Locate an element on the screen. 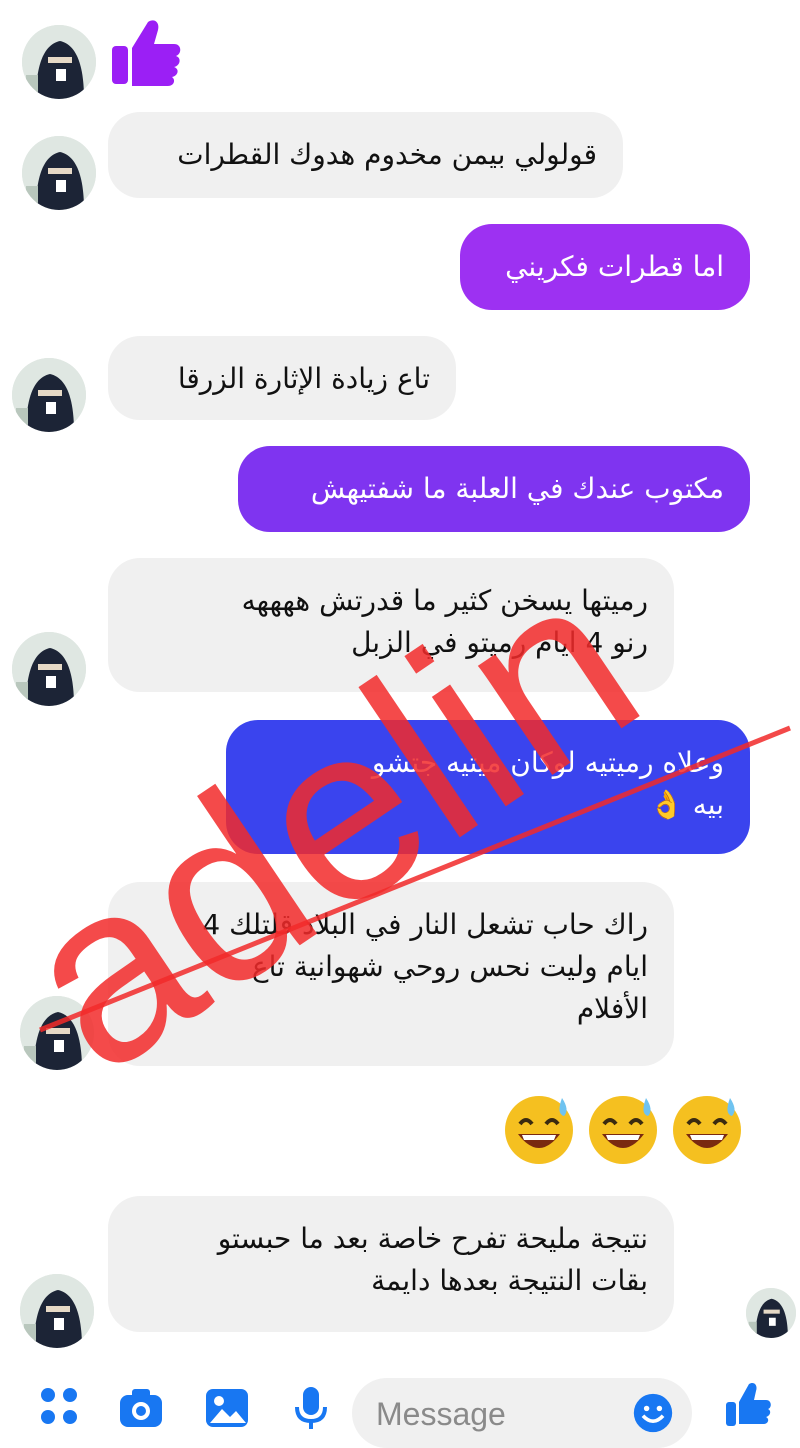 Image resolution: width=800 pixels, height=1448 pixels. message-text: رميتها يسخن كثير ما قدرتش ههههه is located at coordinates (444, 600).